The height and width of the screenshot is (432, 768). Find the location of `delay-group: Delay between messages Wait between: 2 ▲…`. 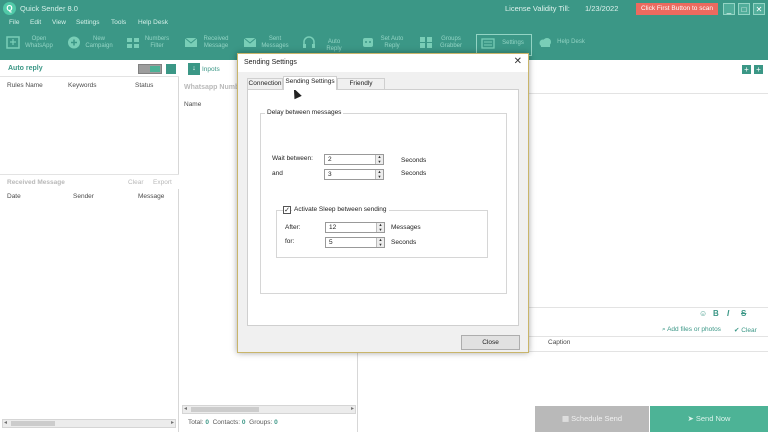

delay-group: Delay between messages Wait between: 2 ▲… is located at coordinates (383, 201).